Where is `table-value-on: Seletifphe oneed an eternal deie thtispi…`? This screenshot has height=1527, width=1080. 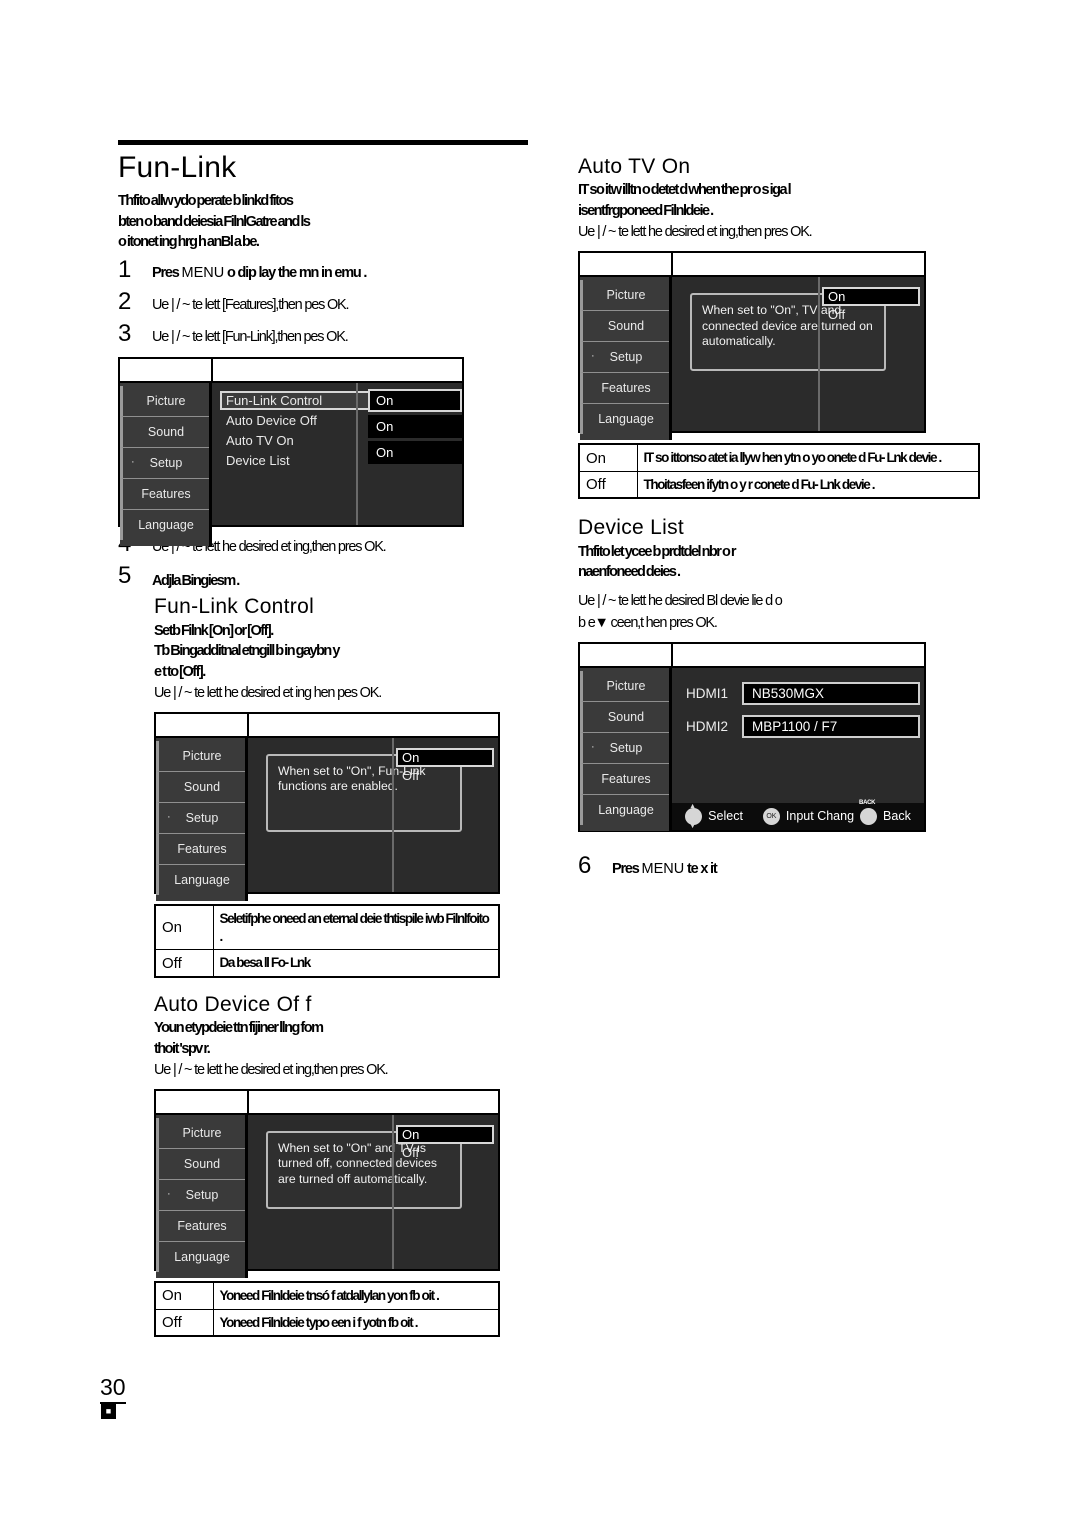 table-value-on: Seletifphe oneed an eternal deie thtispi… is located at coordinates (356, 927).